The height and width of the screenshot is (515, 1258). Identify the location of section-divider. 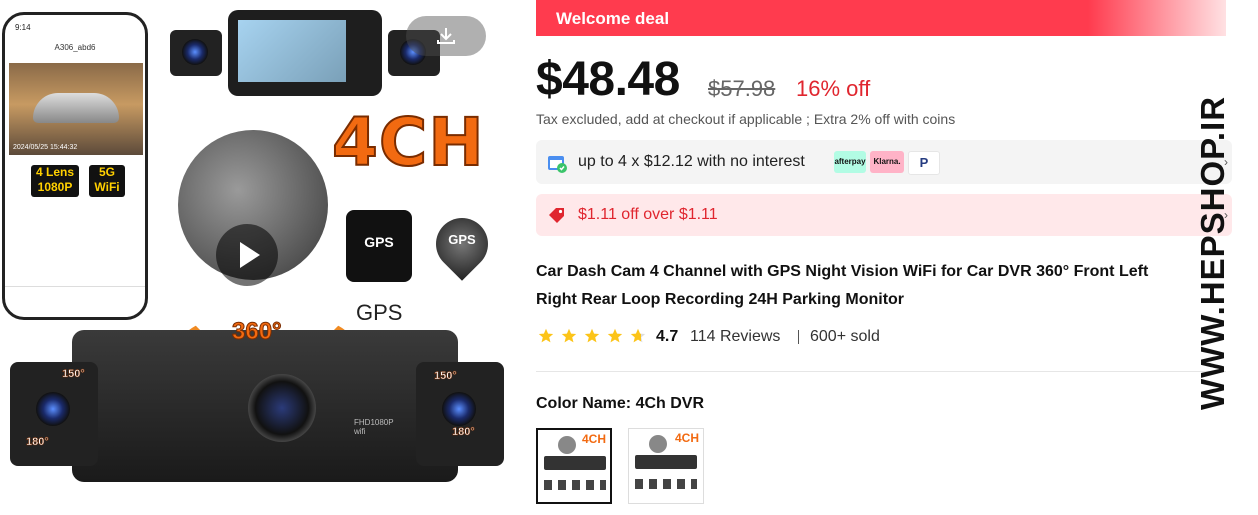
(881, 371).